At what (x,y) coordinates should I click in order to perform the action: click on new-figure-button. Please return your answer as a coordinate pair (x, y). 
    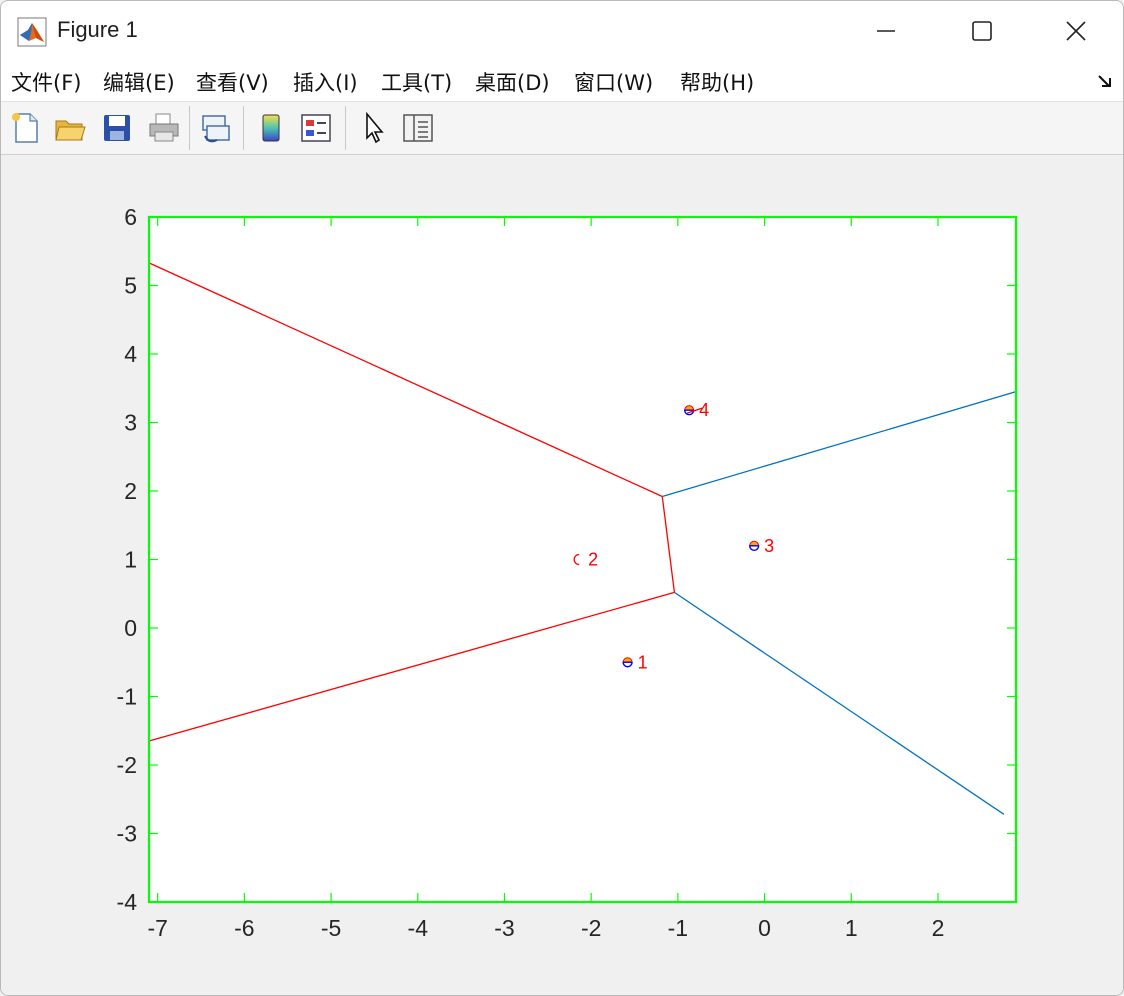
    Looking at the image, I should click on (26, 128).